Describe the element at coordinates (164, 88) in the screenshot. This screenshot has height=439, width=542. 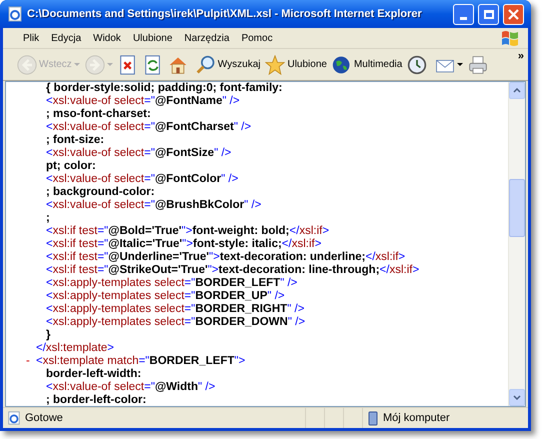
I see `code-line: { border-style:solid; padding:0; font-family:` at that location.